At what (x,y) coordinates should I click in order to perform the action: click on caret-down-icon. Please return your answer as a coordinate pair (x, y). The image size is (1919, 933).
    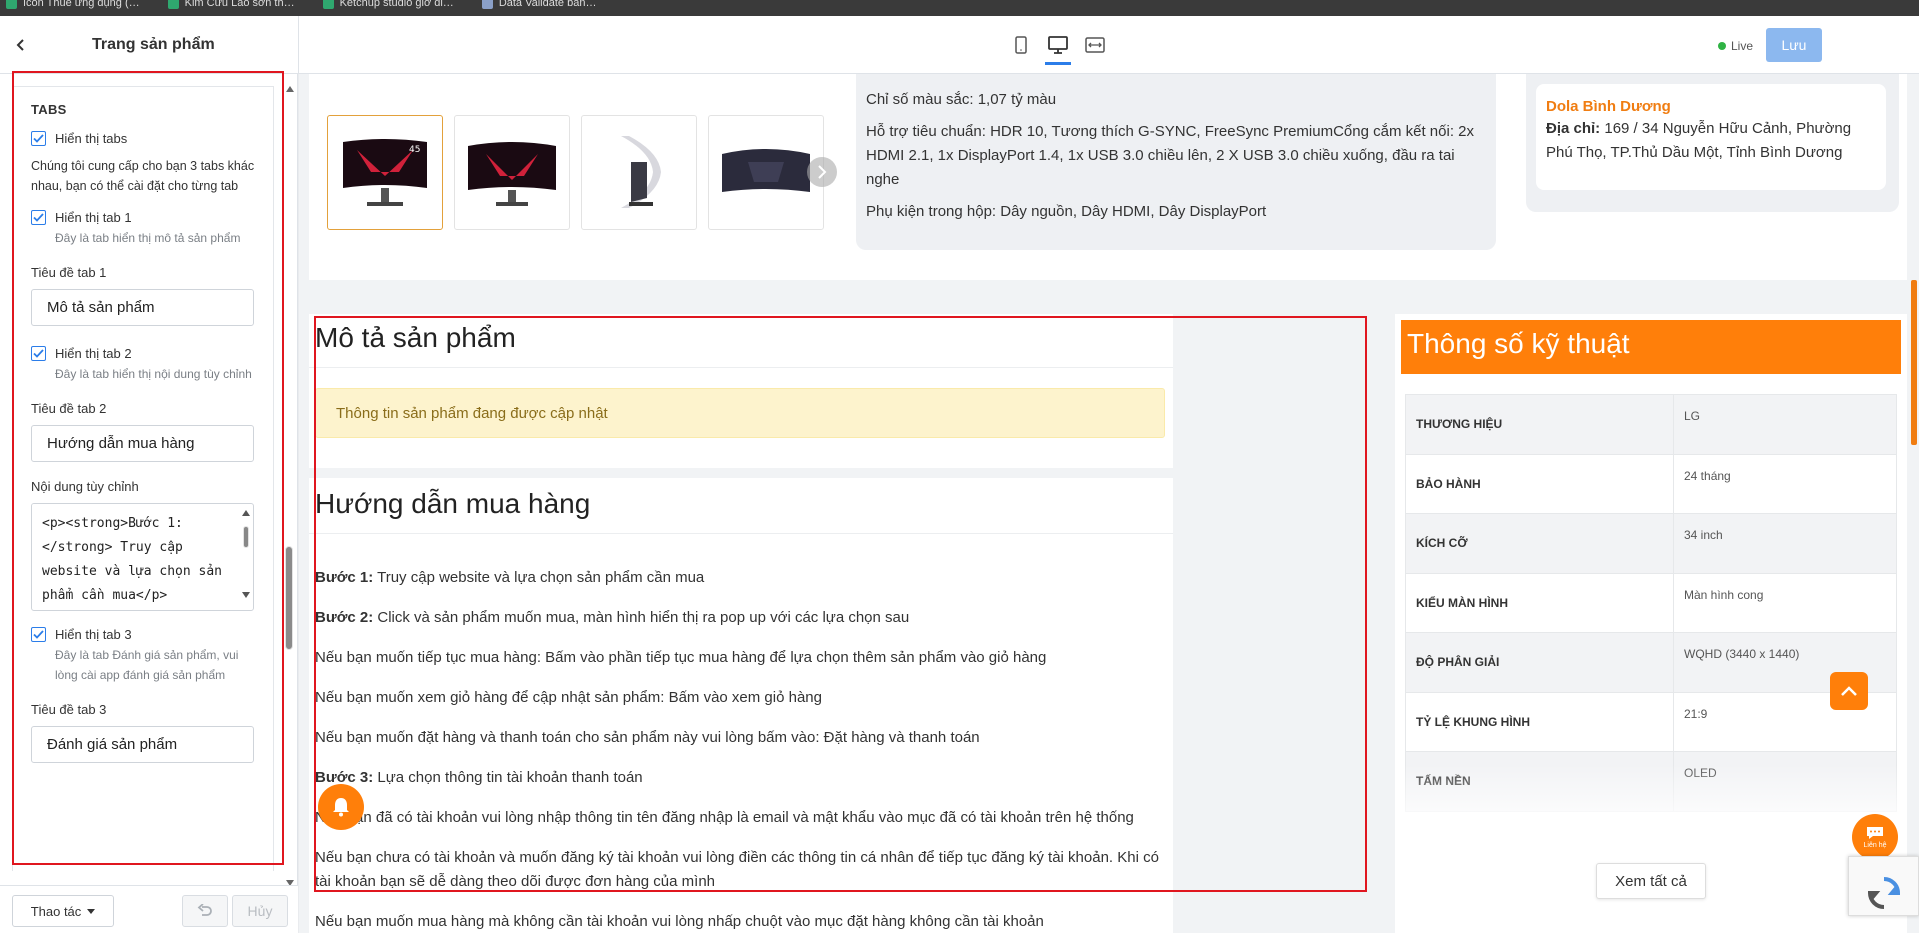
    Looking at the image, I should click on (91, 911).